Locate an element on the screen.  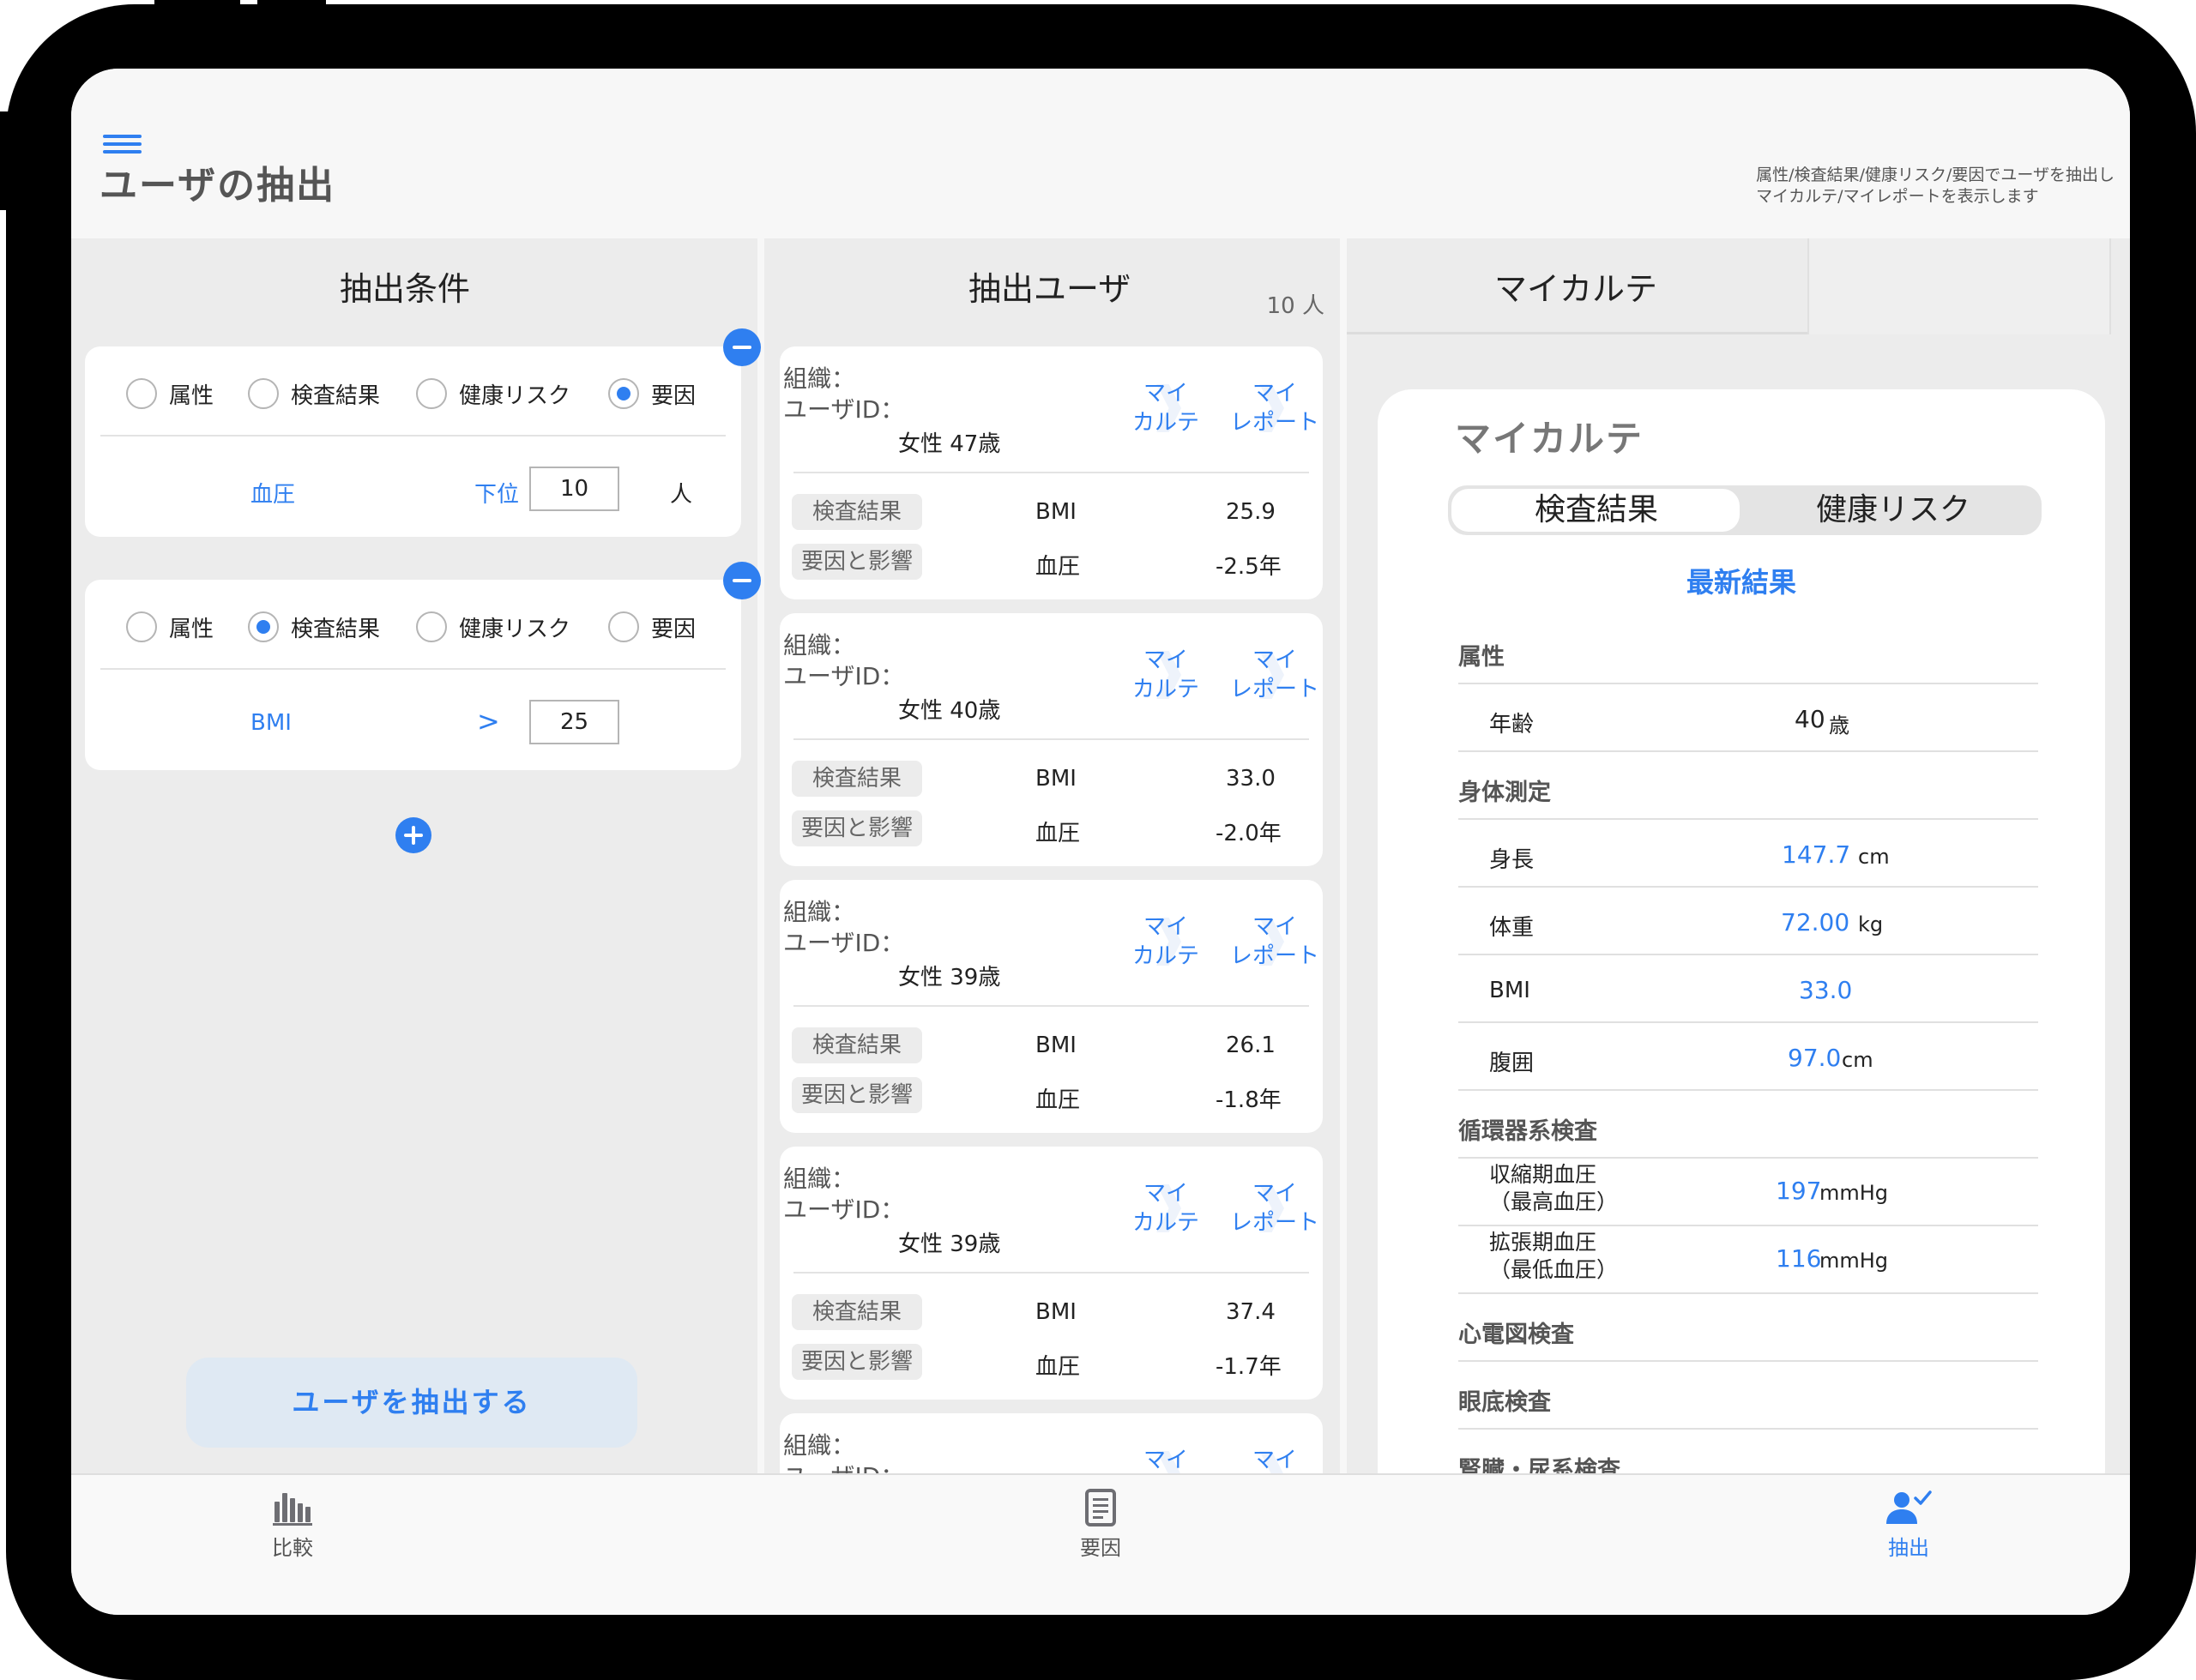
systolic-bp-value: 197 is located at coordinates (1799, 1191).